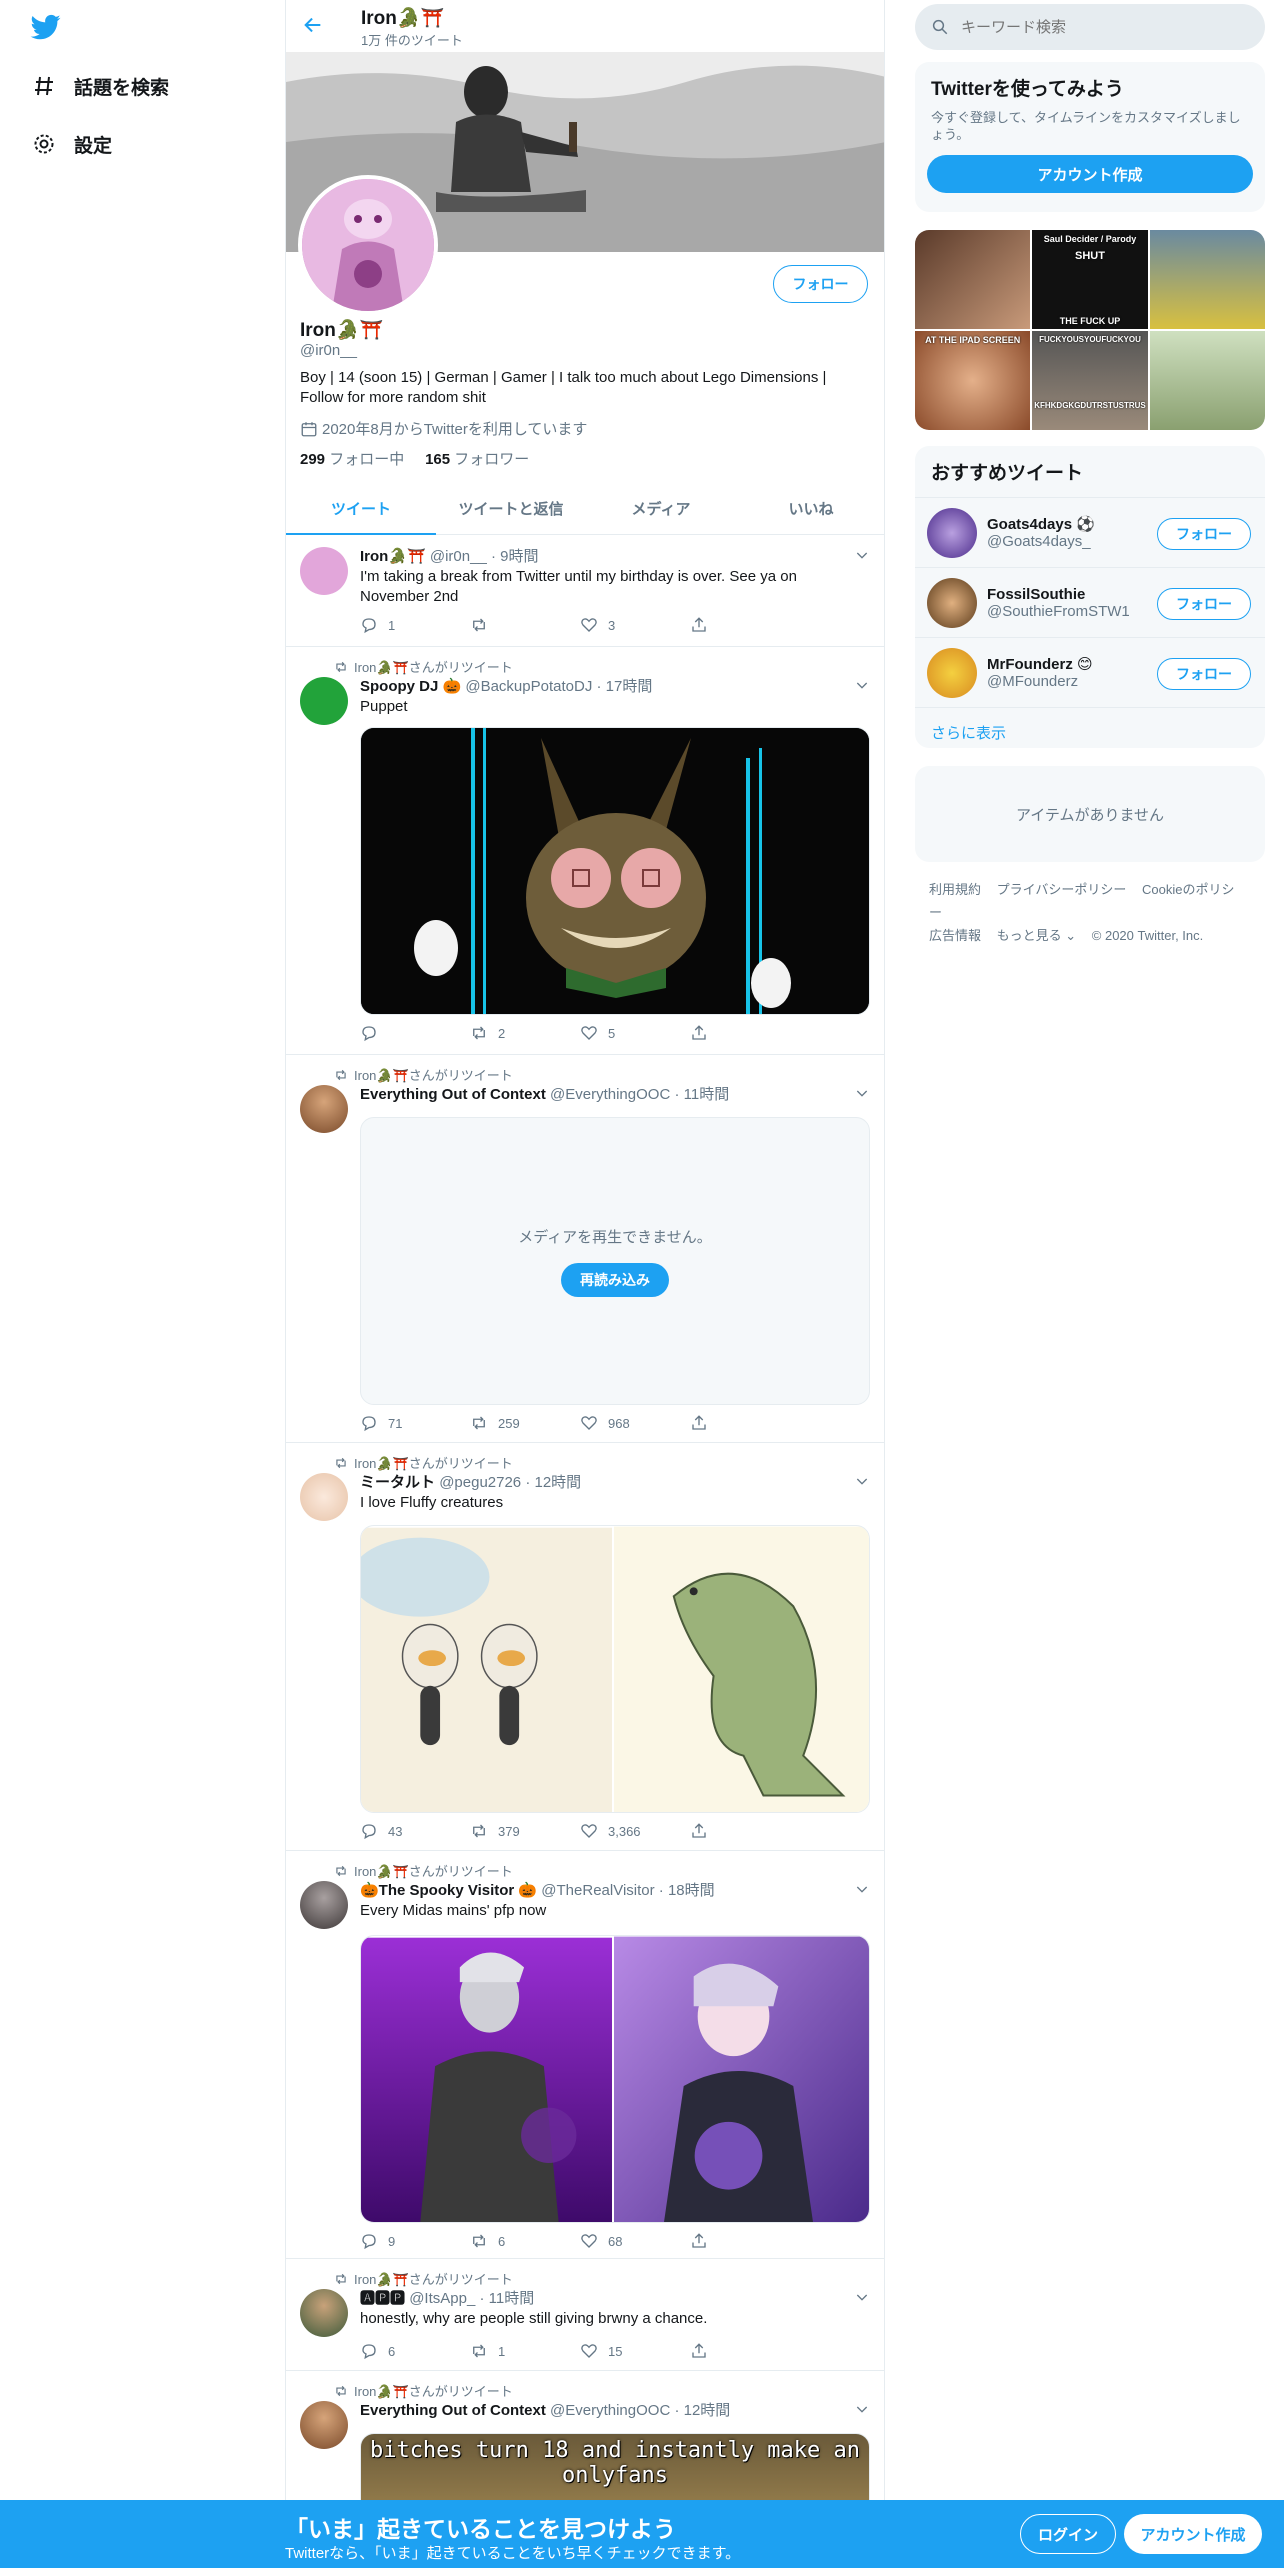  What do you see at coordinates (415, 2241) in the screenshot?
I see `reply-button: 9` at bounding box center [415, 2241].